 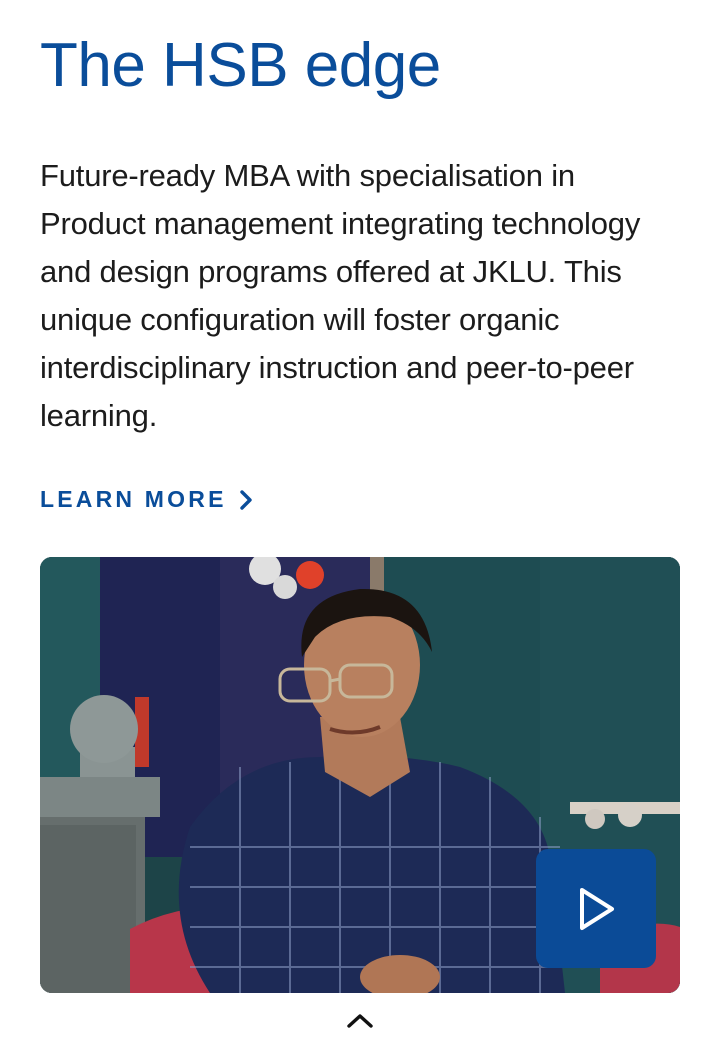 I want to click on learn-more-link: LEARN MORE, so click(x=146, y=499).